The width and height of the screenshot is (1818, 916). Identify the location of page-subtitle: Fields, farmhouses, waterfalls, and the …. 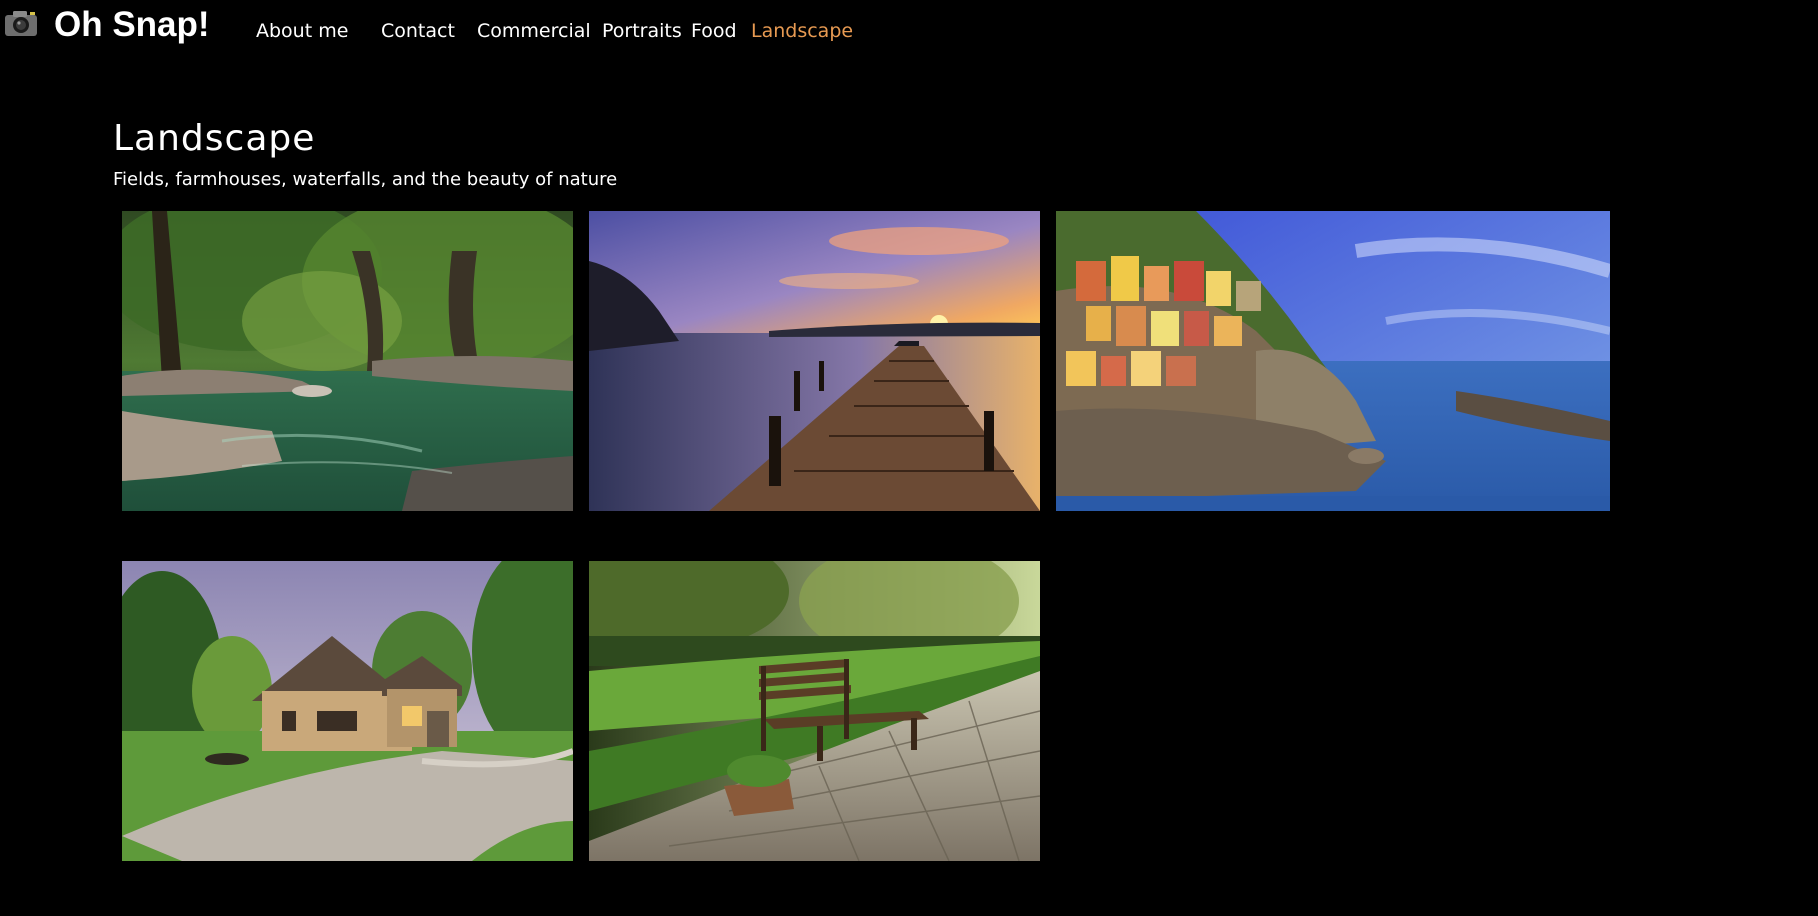
(365, 179).